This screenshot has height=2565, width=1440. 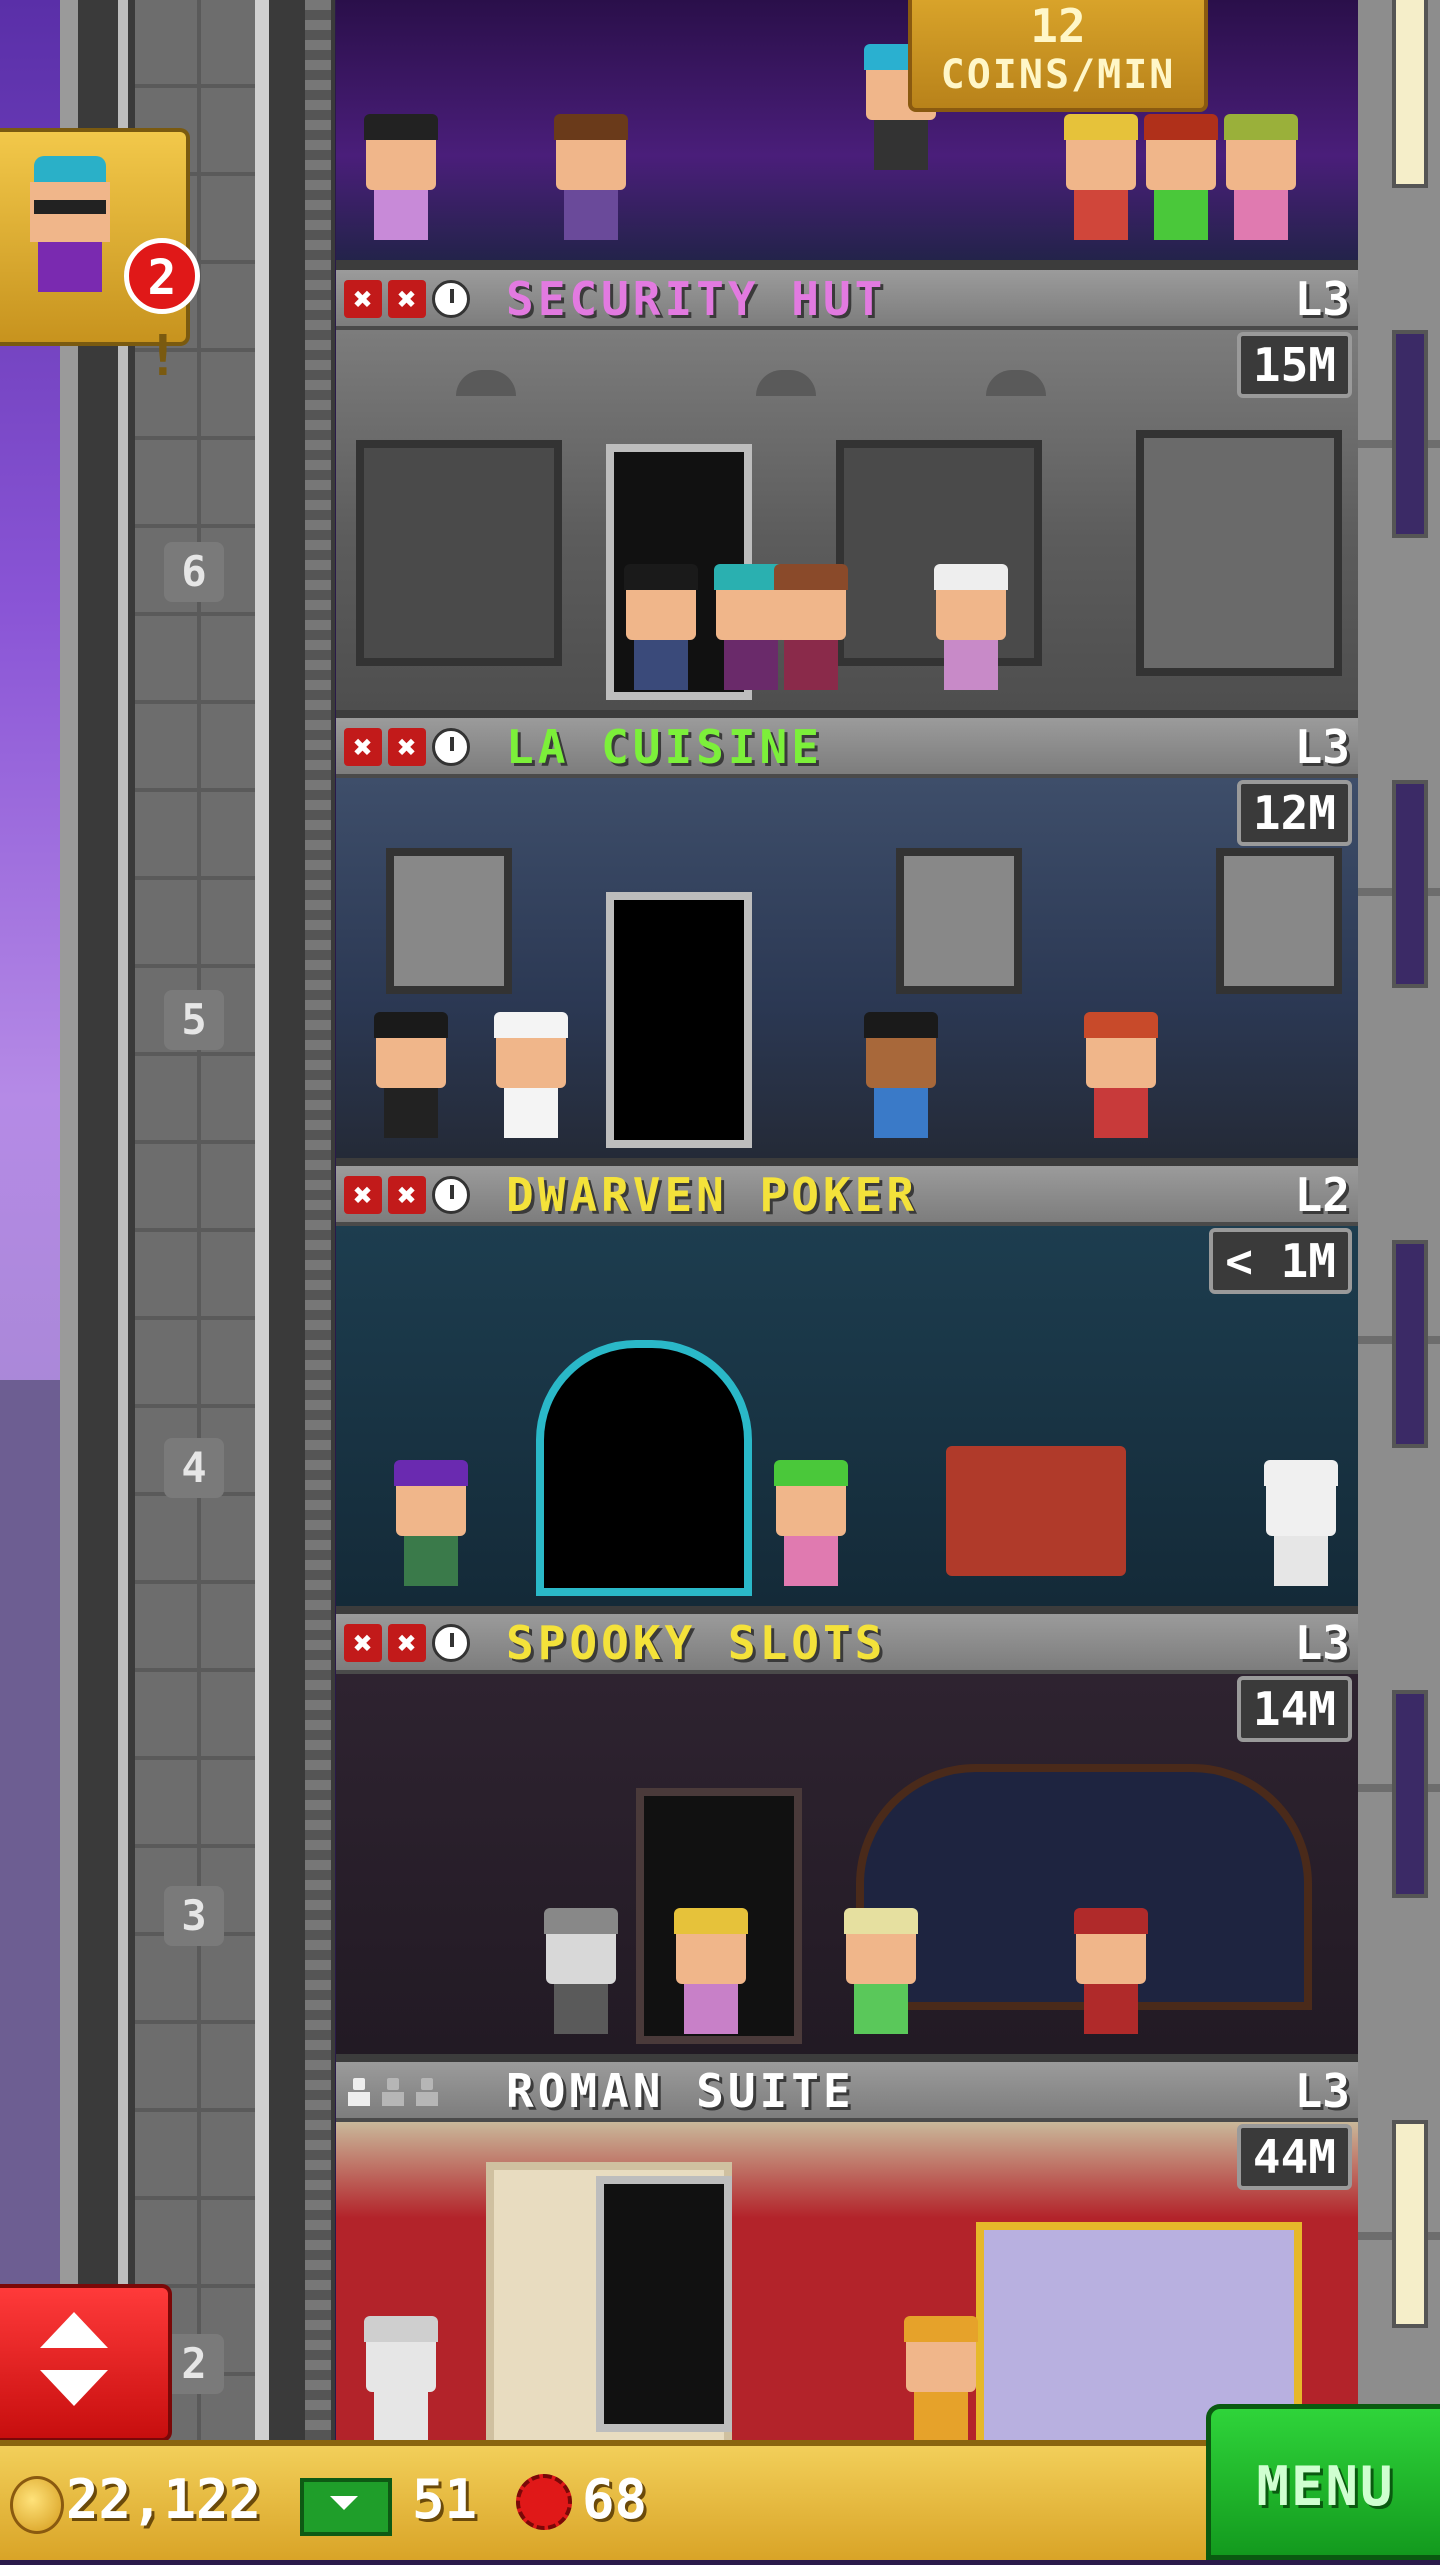 I want to click on floor-header: ROMAN SUITE L3, so click(x=847, y=2092).